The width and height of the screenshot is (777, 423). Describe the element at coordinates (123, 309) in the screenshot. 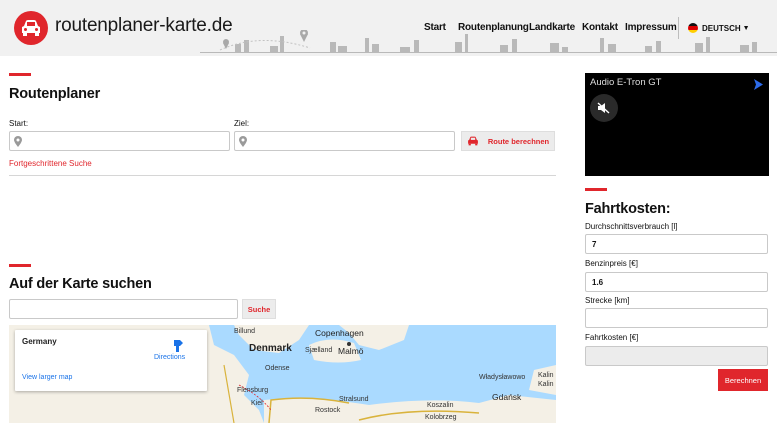

I see `map-search-input` at that location.